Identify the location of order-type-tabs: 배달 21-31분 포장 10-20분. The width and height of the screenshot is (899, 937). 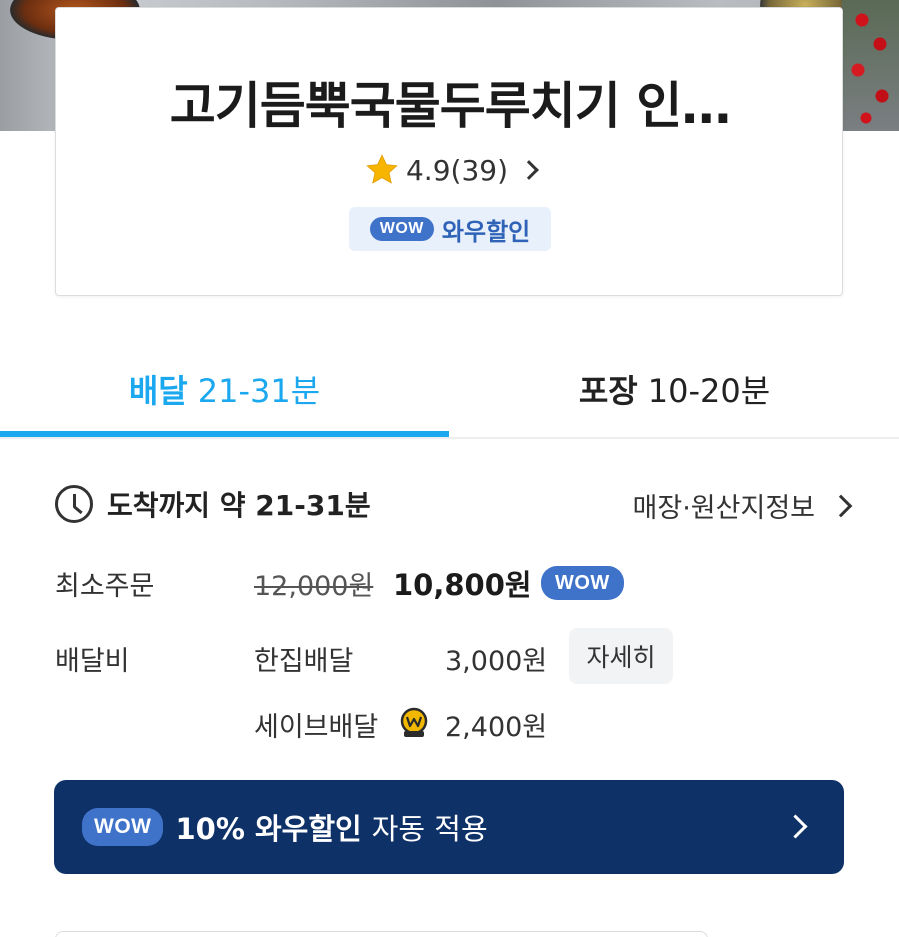
(449, 390).